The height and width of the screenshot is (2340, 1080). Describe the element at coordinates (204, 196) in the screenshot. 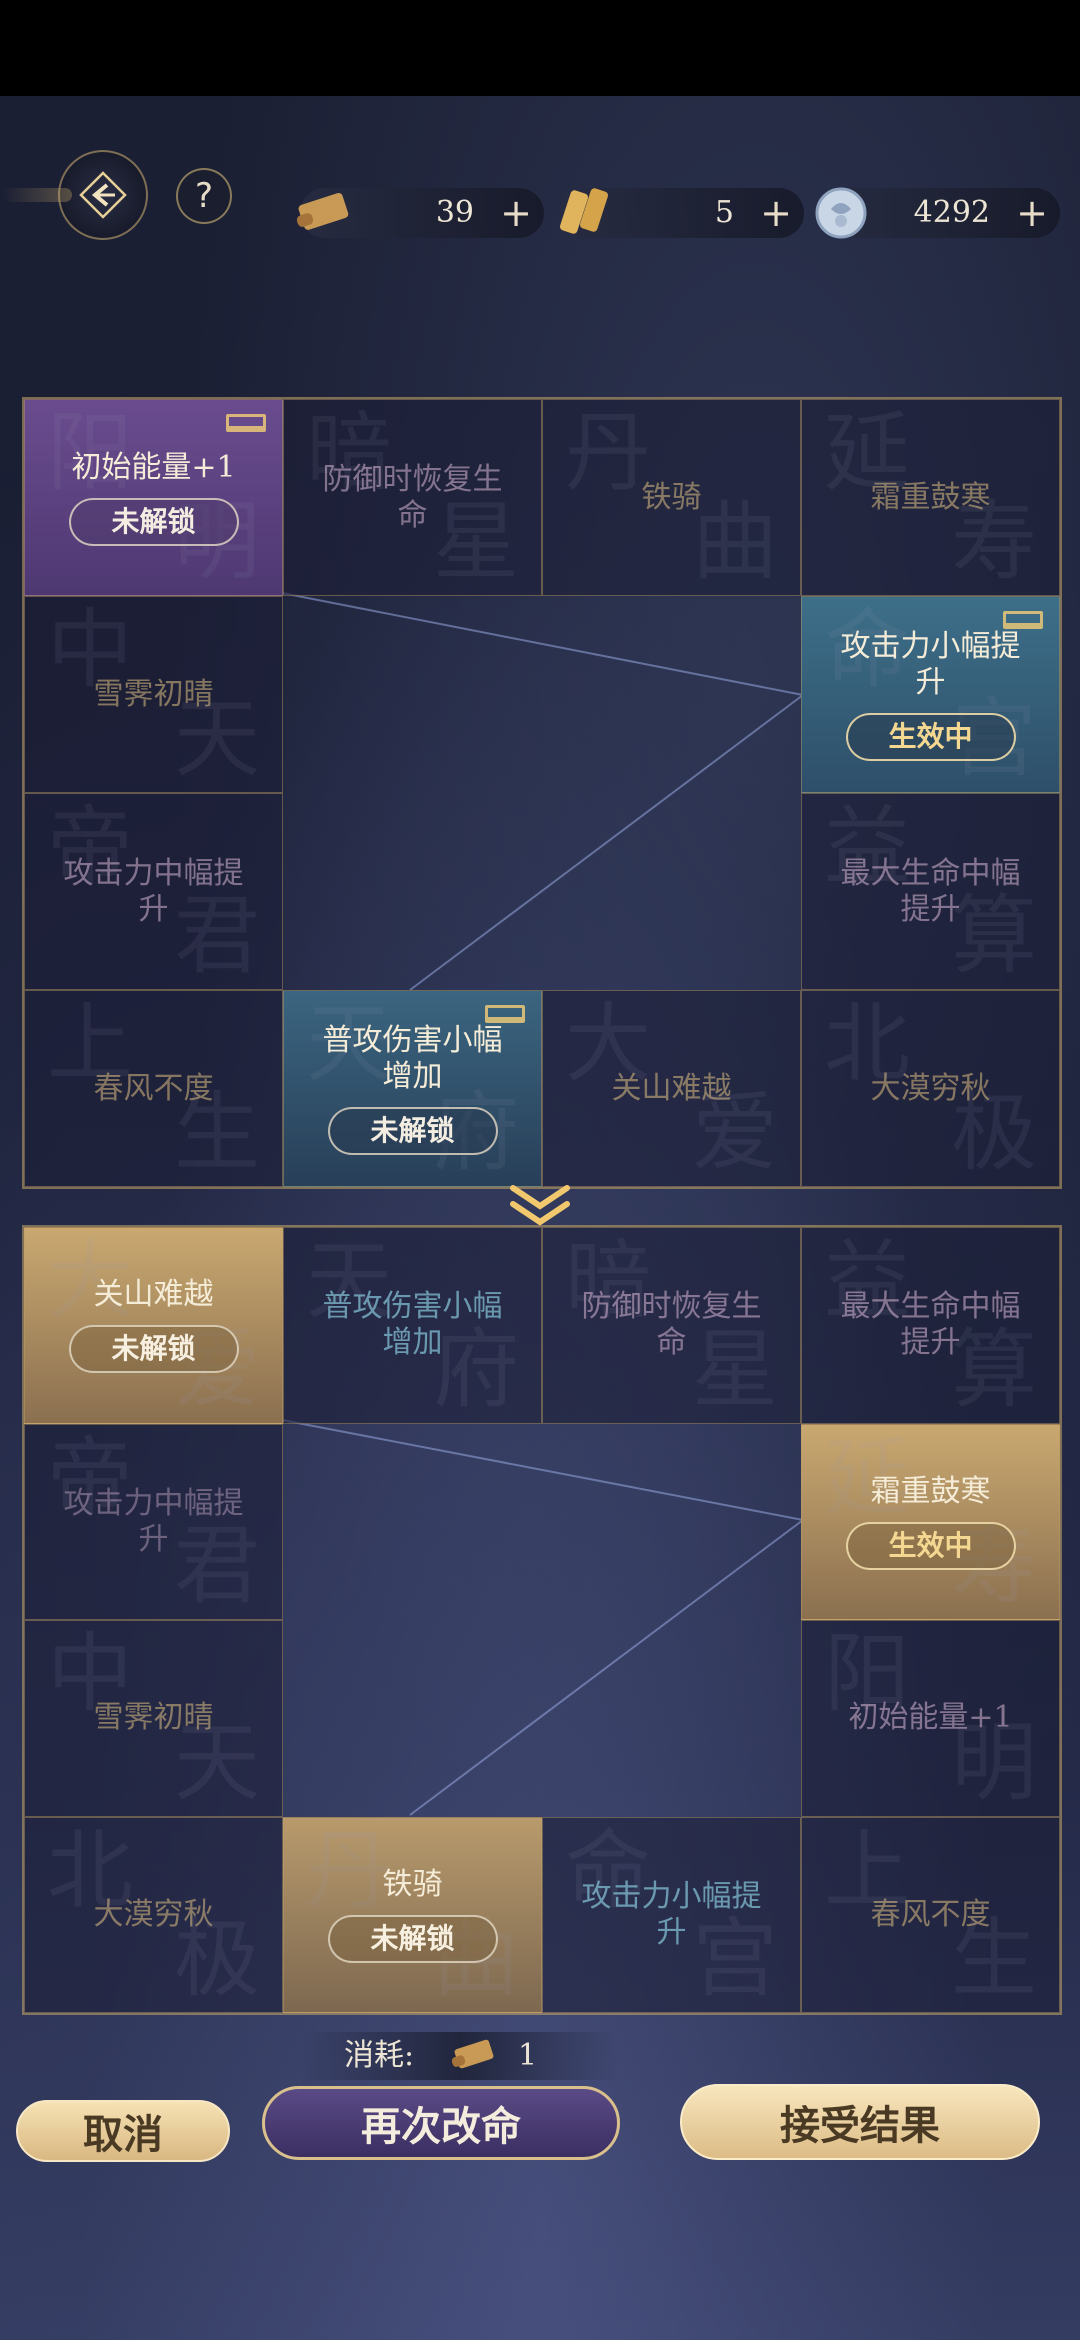

I see `help-button: ?` at that location.